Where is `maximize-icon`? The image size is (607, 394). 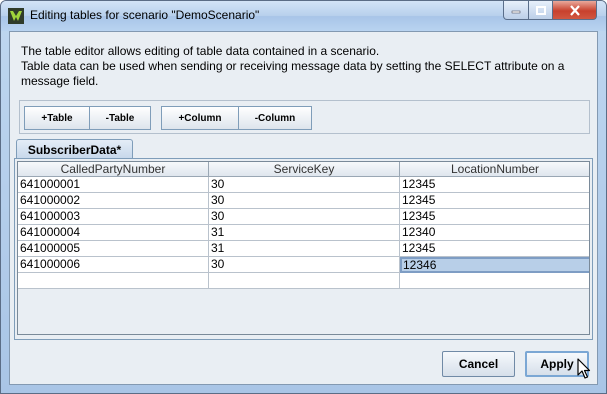
maximize-icon is located at coordinates (540, 10).